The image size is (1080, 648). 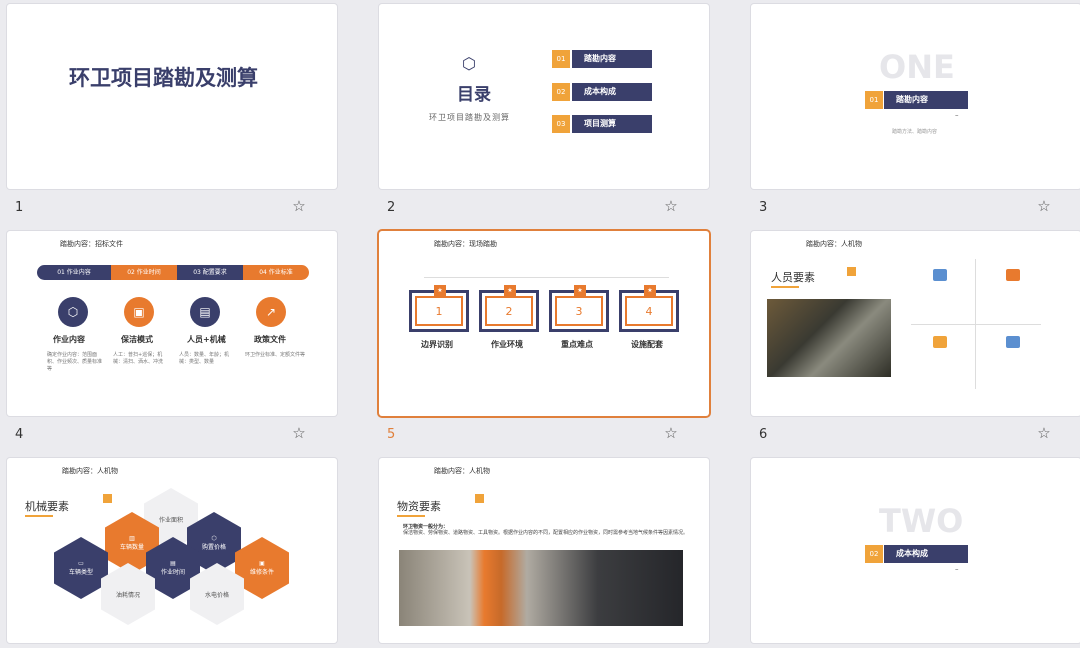 I want to click on box-title-2: 作业环境, so click(x=507, y=344).